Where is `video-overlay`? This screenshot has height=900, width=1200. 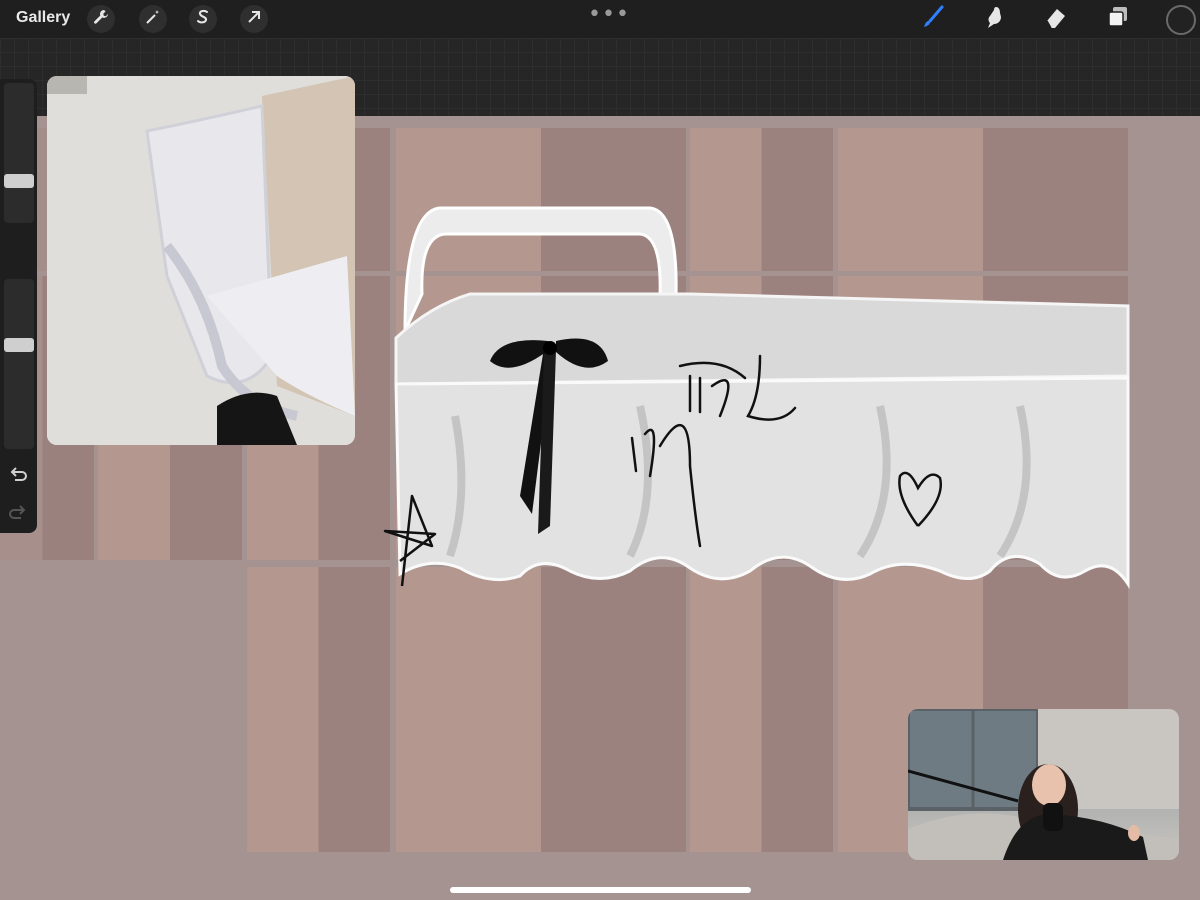
video-overlay is located at coordinates (1043, 784).